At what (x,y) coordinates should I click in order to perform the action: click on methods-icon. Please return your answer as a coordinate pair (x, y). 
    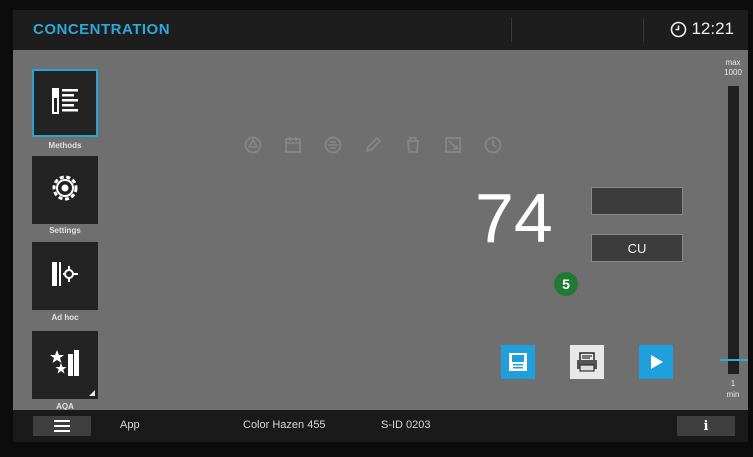
    Looking at the image, I should click on (65, 103).